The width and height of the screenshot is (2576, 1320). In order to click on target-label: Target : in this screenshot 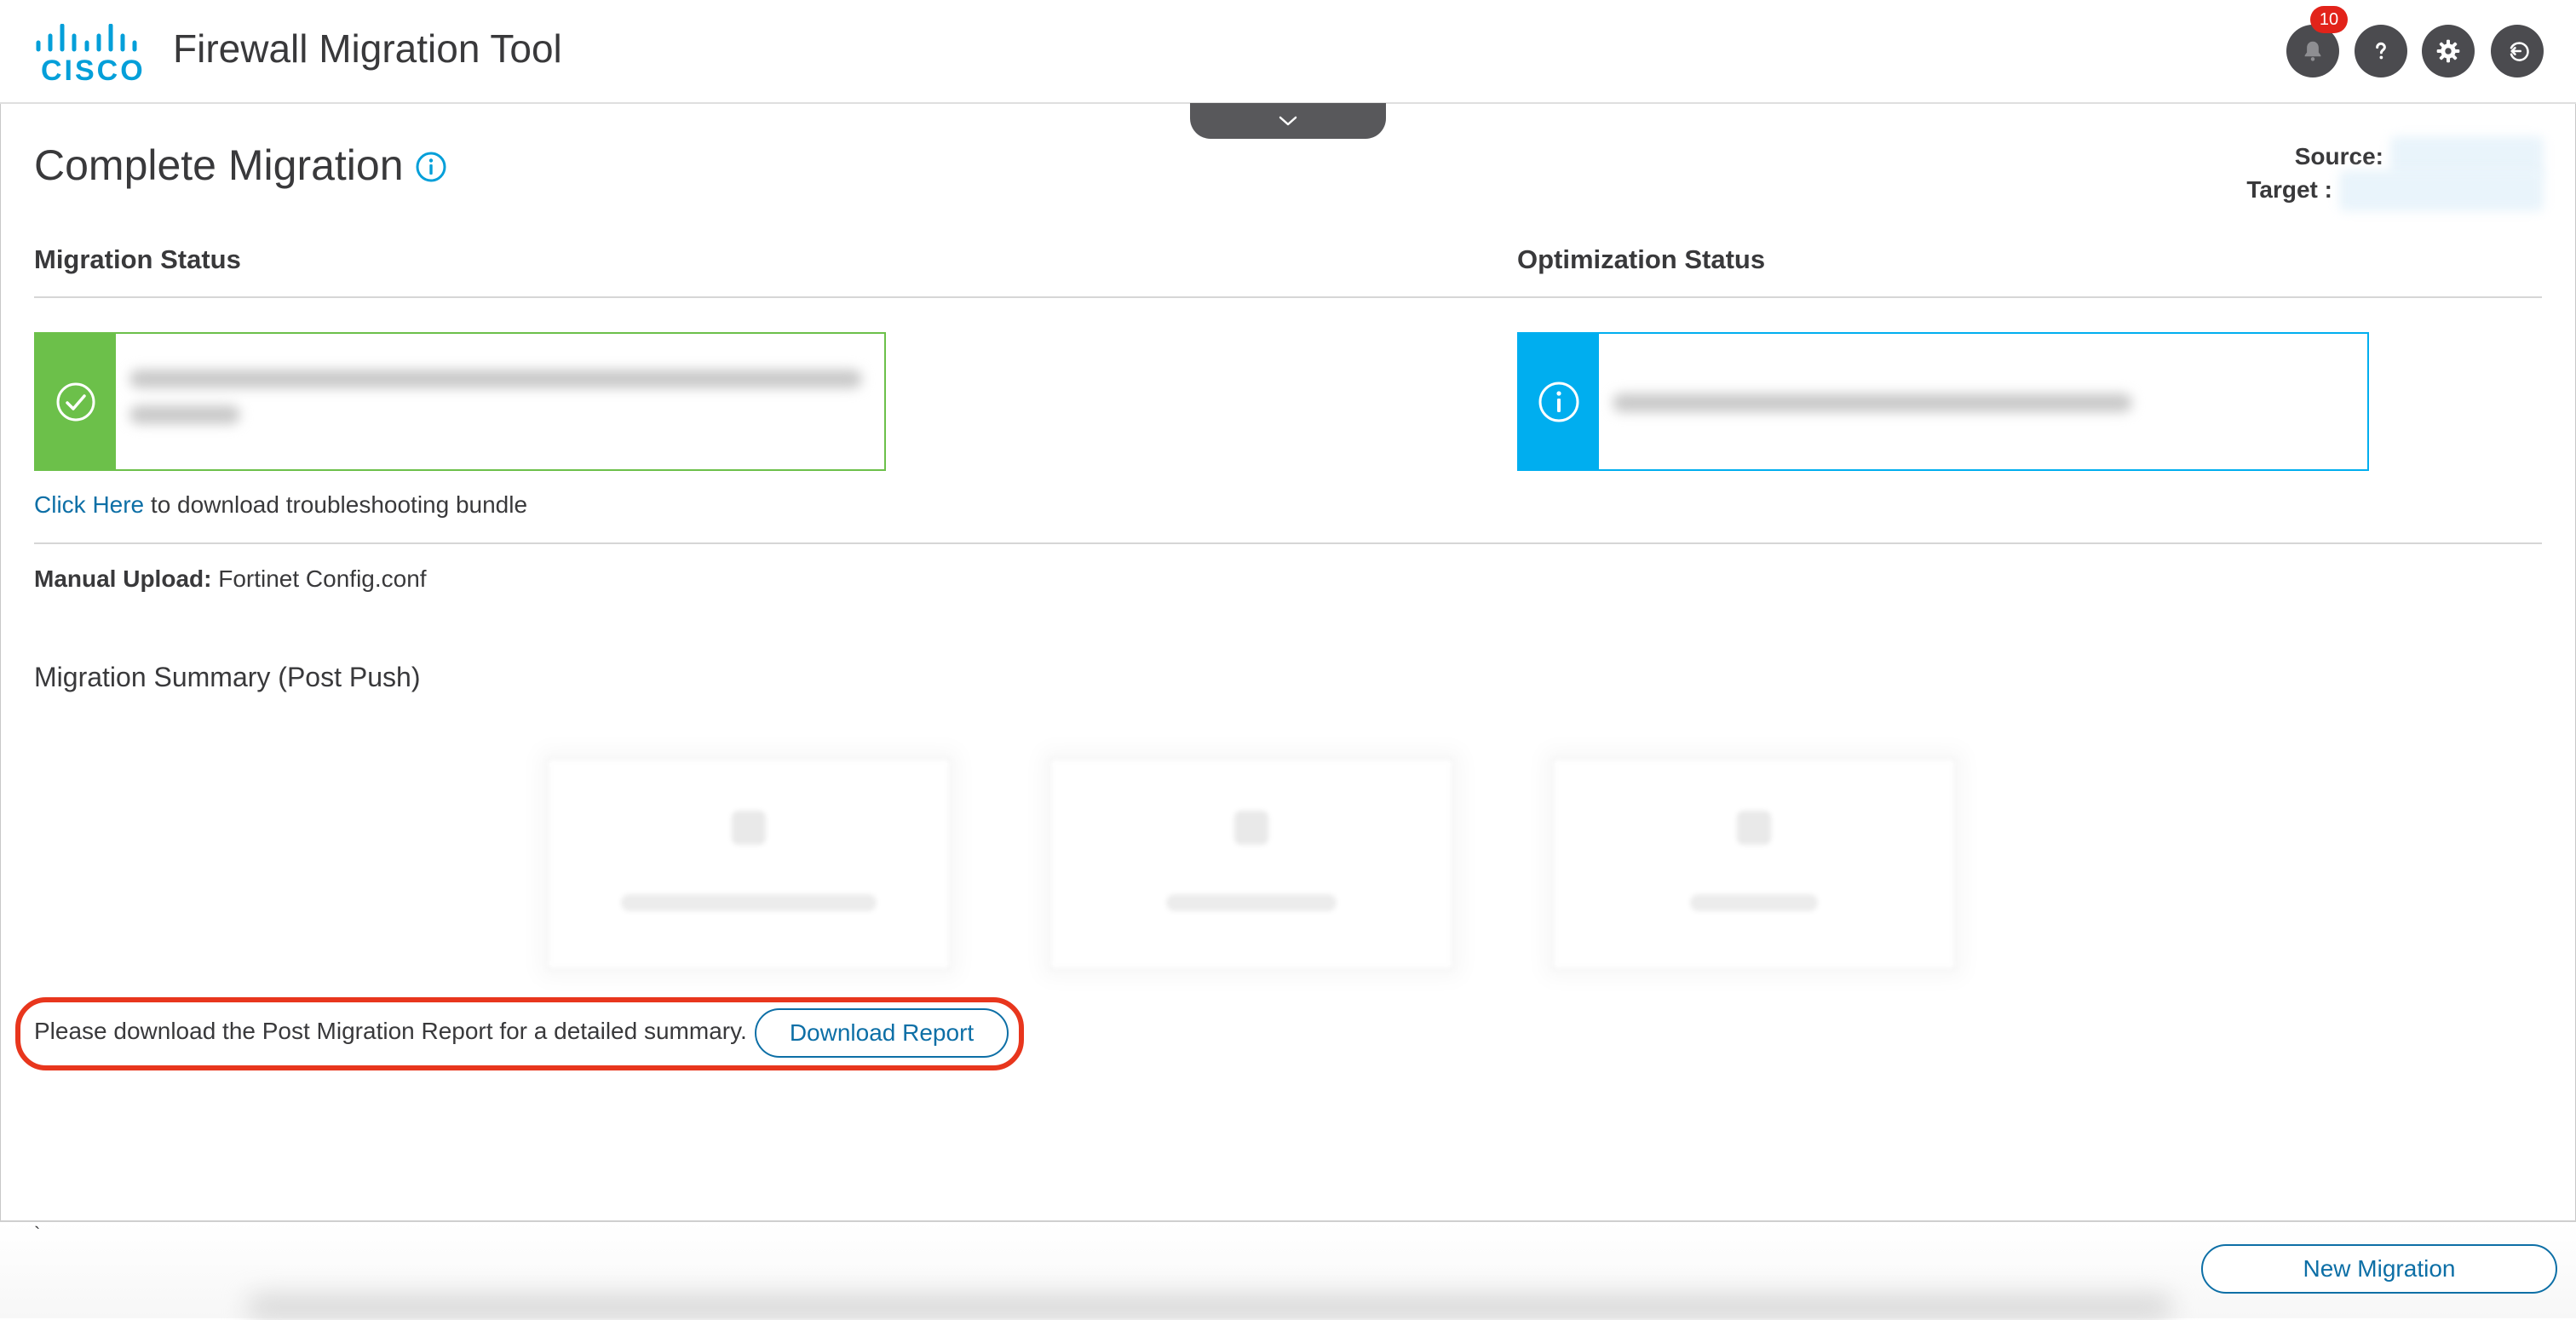, I will do `click(2289, 189)`.